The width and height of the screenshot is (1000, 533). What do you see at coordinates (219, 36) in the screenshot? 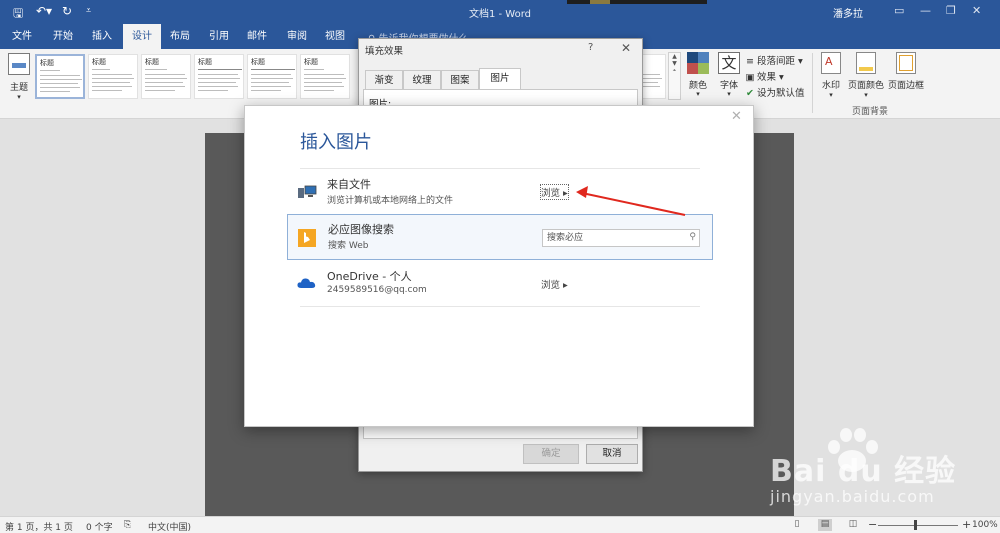
I see `tab-references: 引用` at bounding box center [219, 36].